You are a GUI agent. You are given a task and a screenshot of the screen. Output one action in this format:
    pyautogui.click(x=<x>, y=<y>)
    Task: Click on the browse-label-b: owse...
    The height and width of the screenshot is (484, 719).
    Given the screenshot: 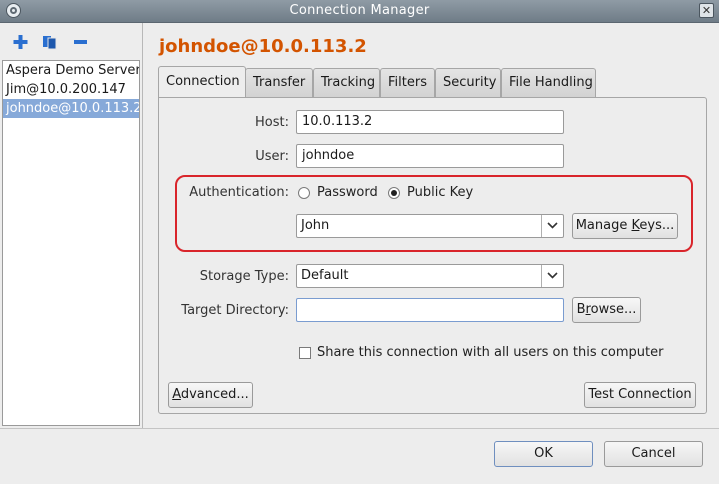 What is the action you would take?
    pyautogui.click(x=613, y=309)
    